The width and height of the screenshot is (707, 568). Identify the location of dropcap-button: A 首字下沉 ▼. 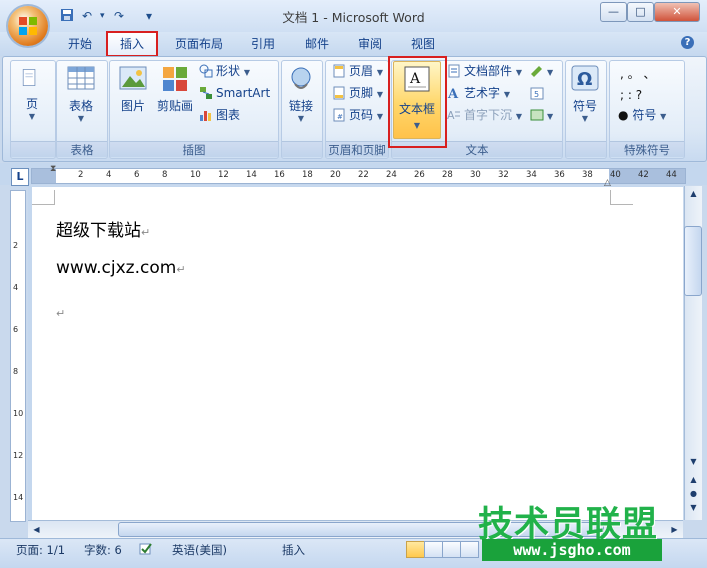
(484, 115).